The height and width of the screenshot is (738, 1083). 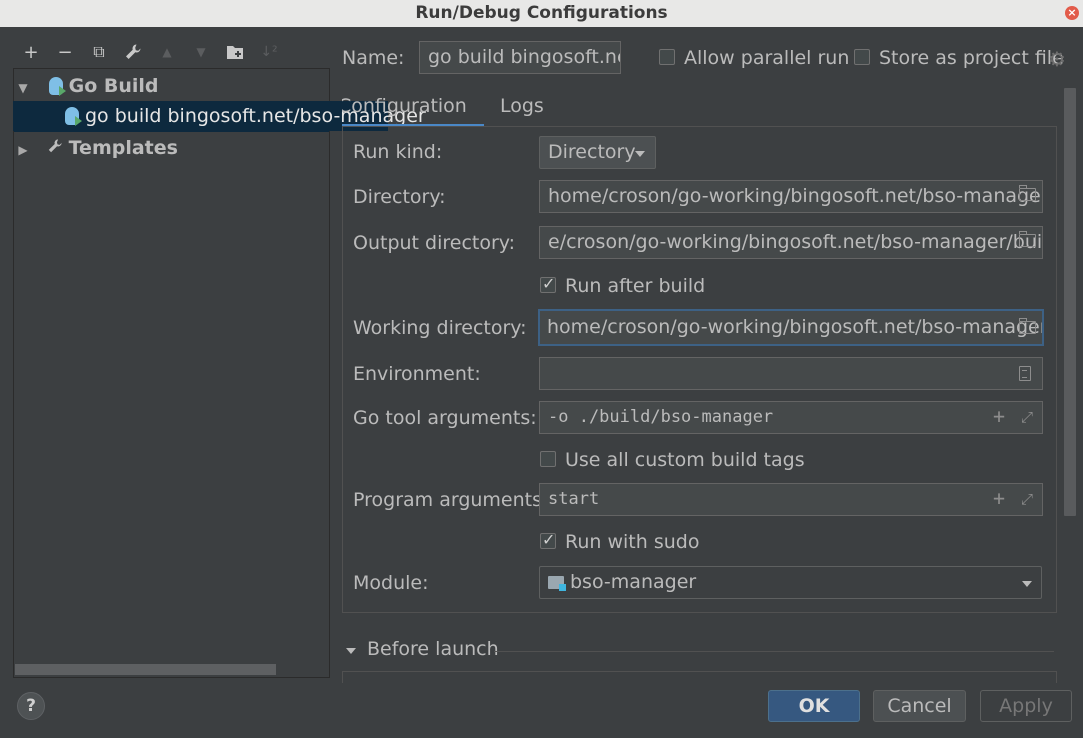 I want to click on tab-logs: Logs, so click(x=522, y=106).